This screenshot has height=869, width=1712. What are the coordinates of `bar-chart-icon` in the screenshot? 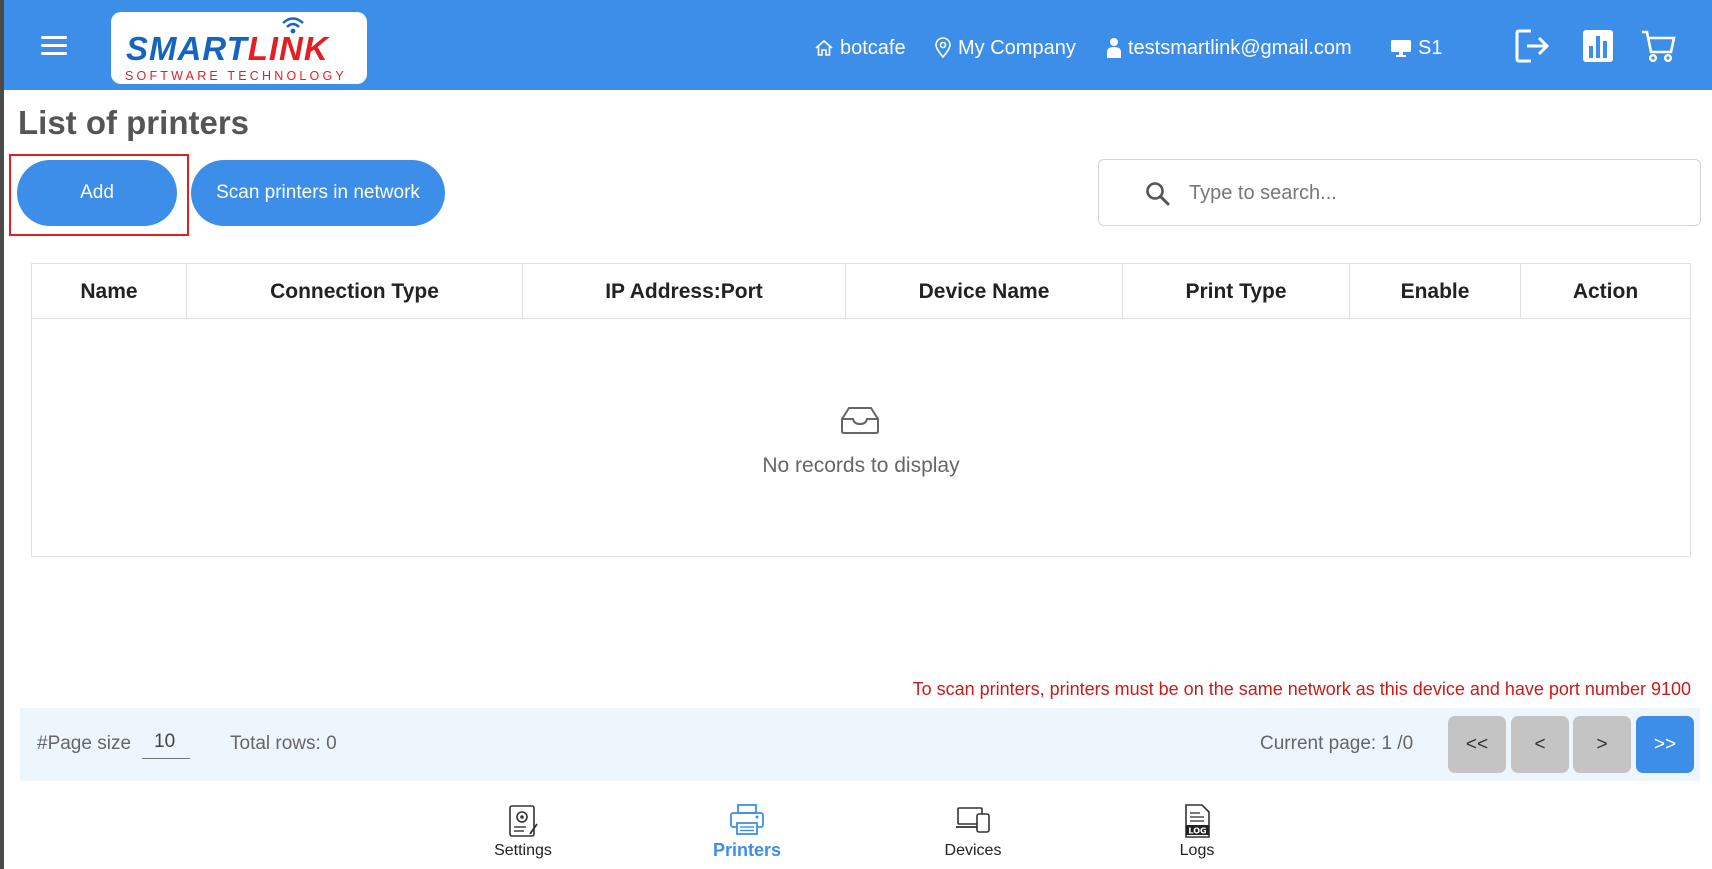 It's located at (1598, 46).